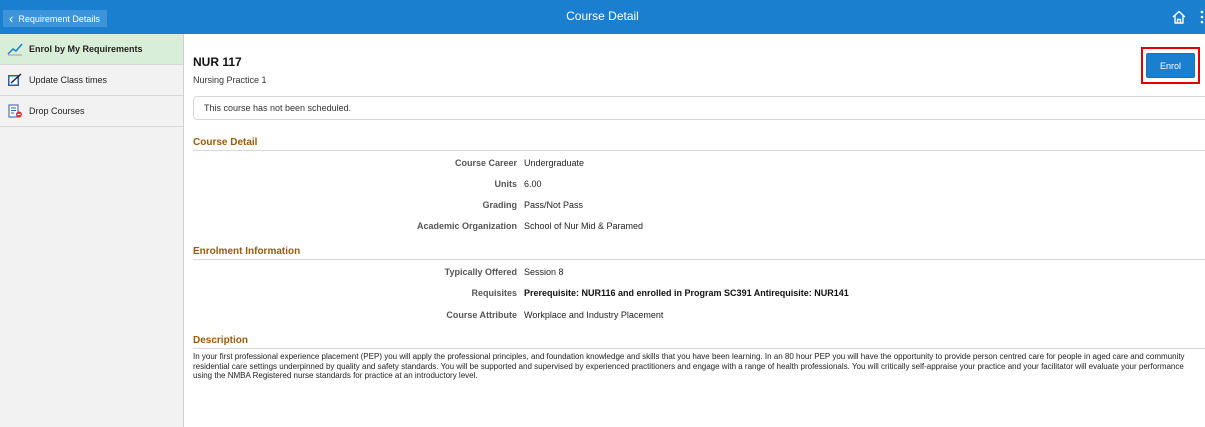  What do you see at coordinates (481, 315) in the screenshot?
I see `field-label: Course Attribute` at bounding box center [481, 315].